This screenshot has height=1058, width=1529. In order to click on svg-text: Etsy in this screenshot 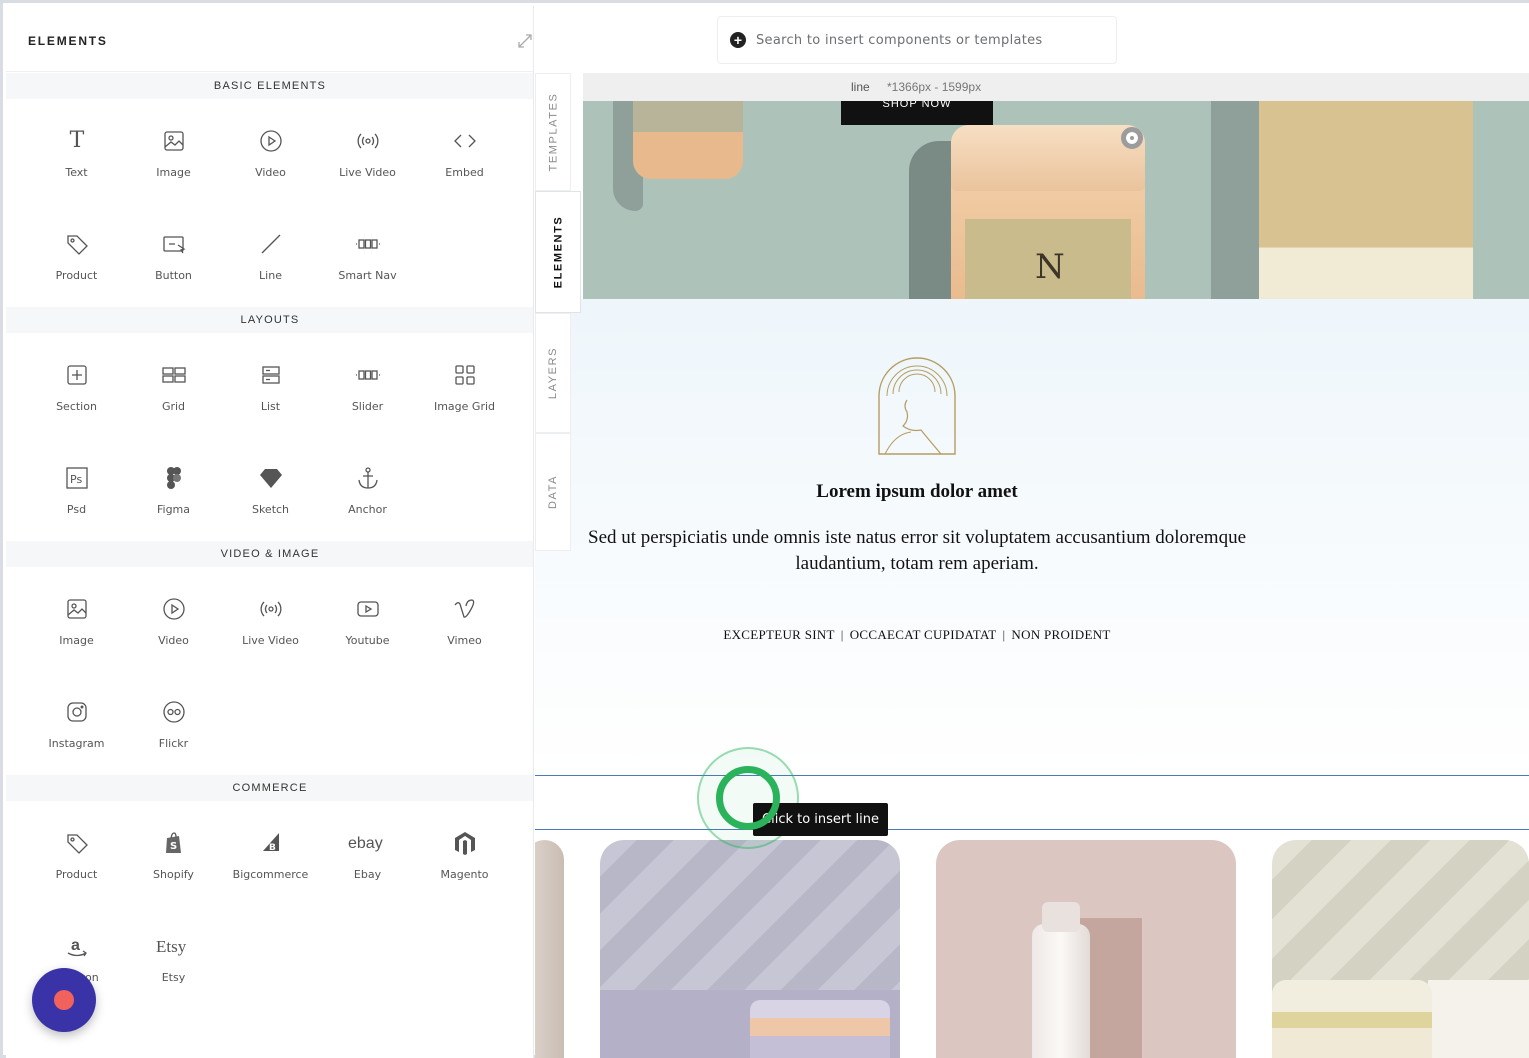, I will do `click(171, 946)`.